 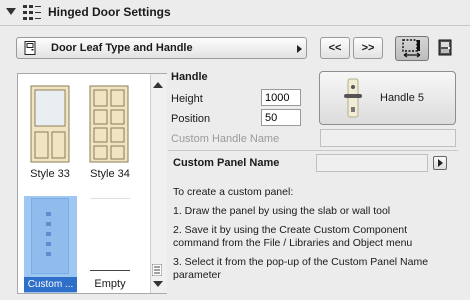 I want to click on custom-panel-intro: To create a custom panel:, so click(x=233, y=192).